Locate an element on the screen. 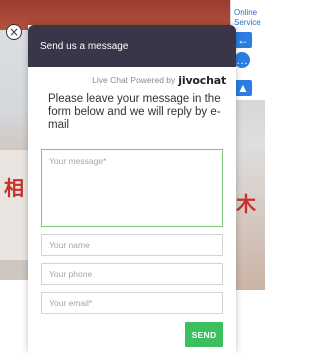 The image size is (320, 353). widget-header: Send us a message is located at coordinates (132, 46).